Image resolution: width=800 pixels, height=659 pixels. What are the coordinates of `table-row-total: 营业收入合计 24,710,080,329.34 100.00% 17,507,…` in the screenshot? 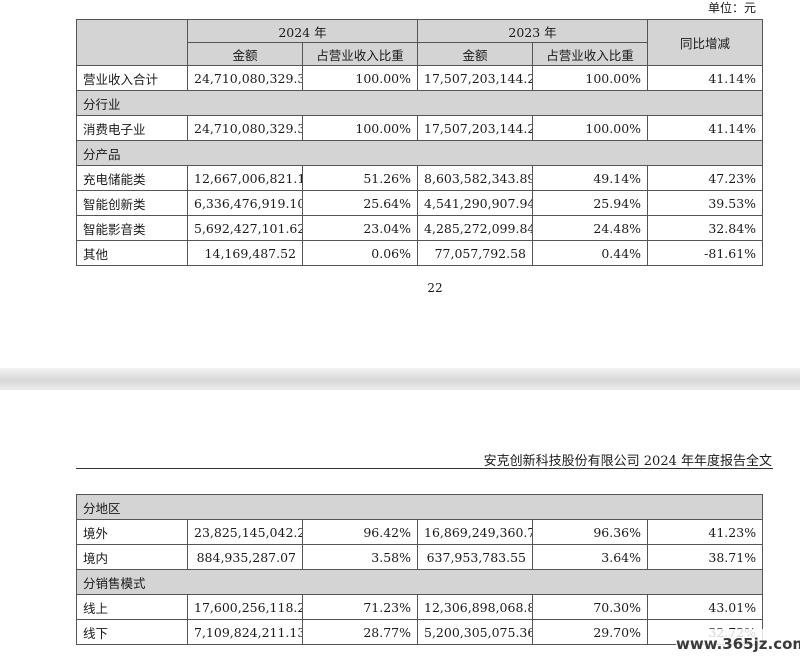 It's located at (420, 78).